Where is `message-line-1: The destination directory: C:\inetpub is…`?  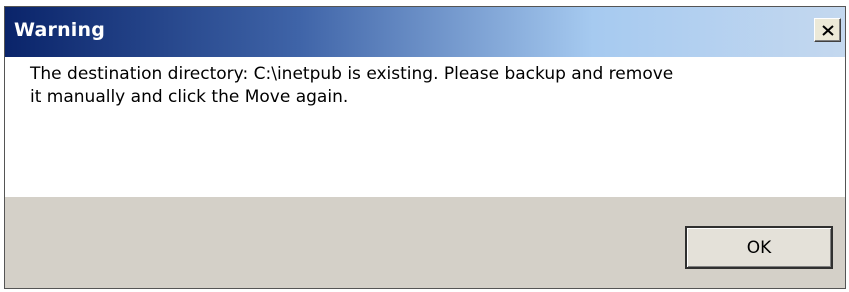
message-line-1: The destination directory: C:\inetpub is… is located at coordinates (352, 74).